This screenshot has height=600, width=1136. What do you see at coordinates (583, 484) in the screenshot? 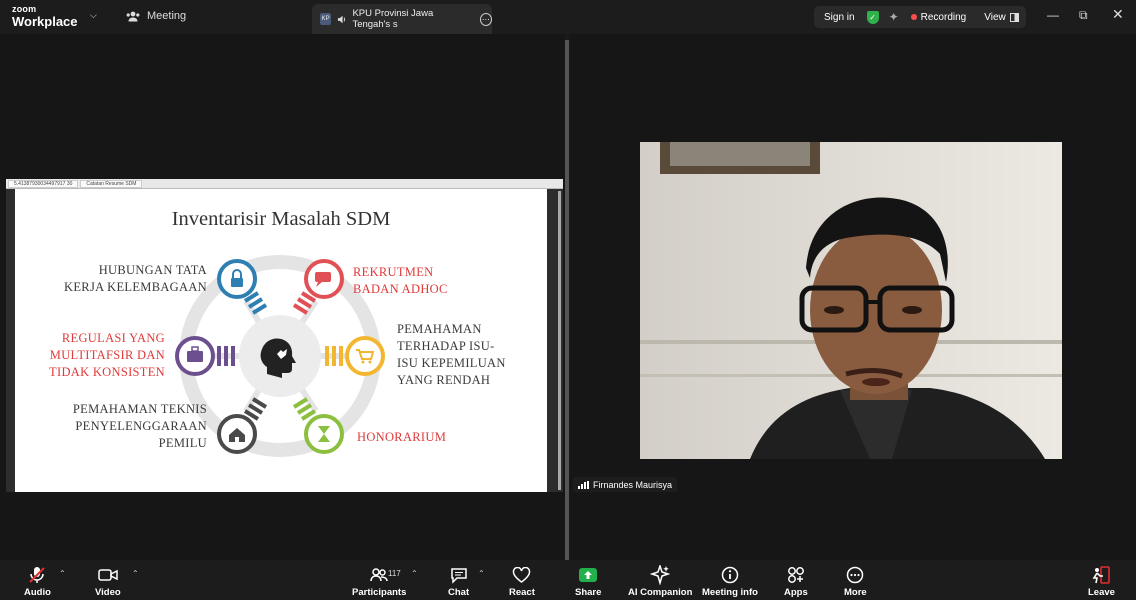
I see `signal-bars-icon` at bounding box center [583, 484].